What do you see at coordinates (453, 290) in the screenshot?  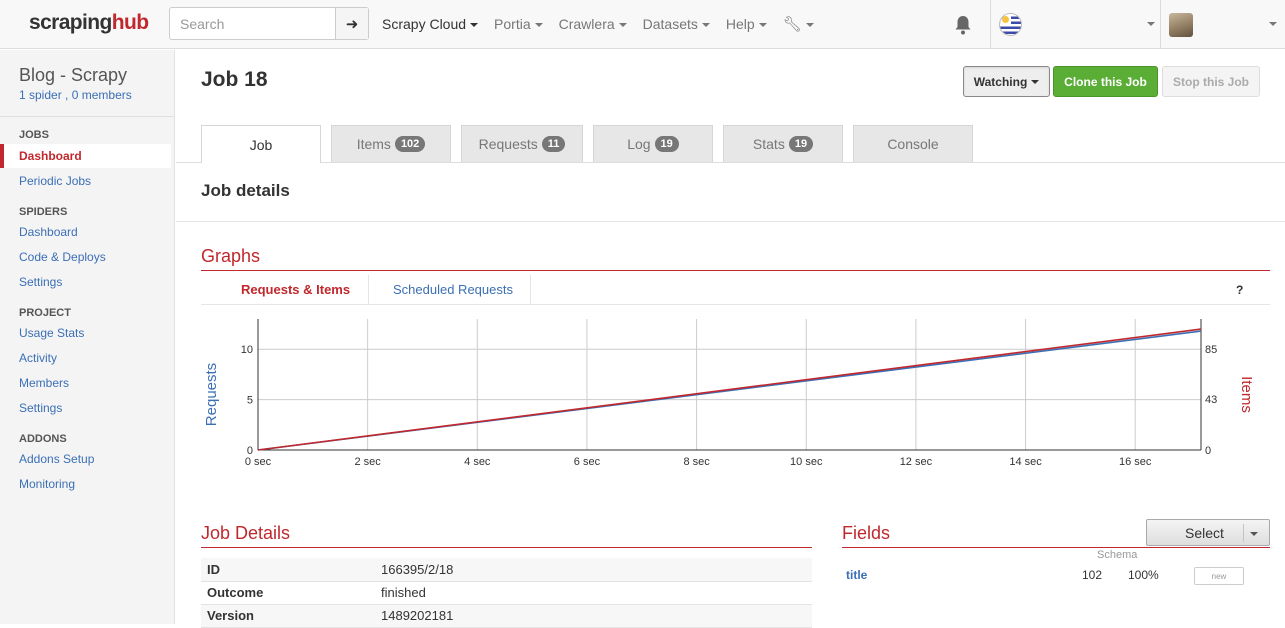 I see `subtab-scheduled-requests: Scheduled Requests` at bounding box center [453, 290].